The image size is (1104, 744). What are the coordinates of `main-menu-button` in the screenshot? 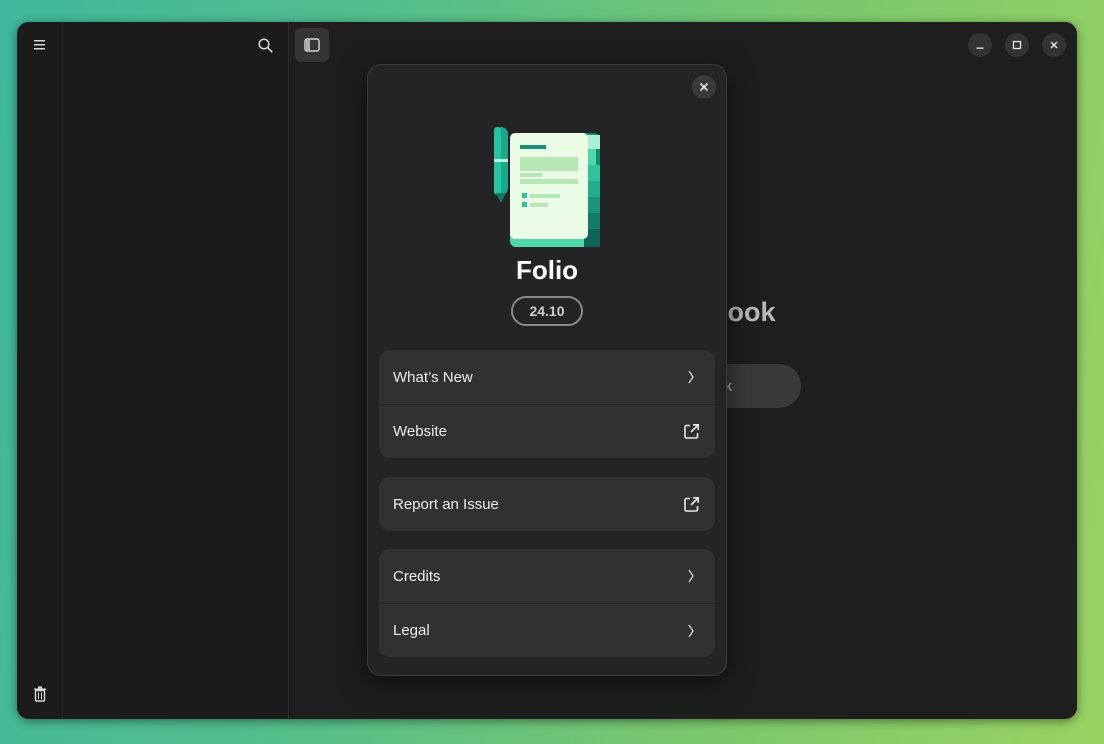 It's located at (40, 45).